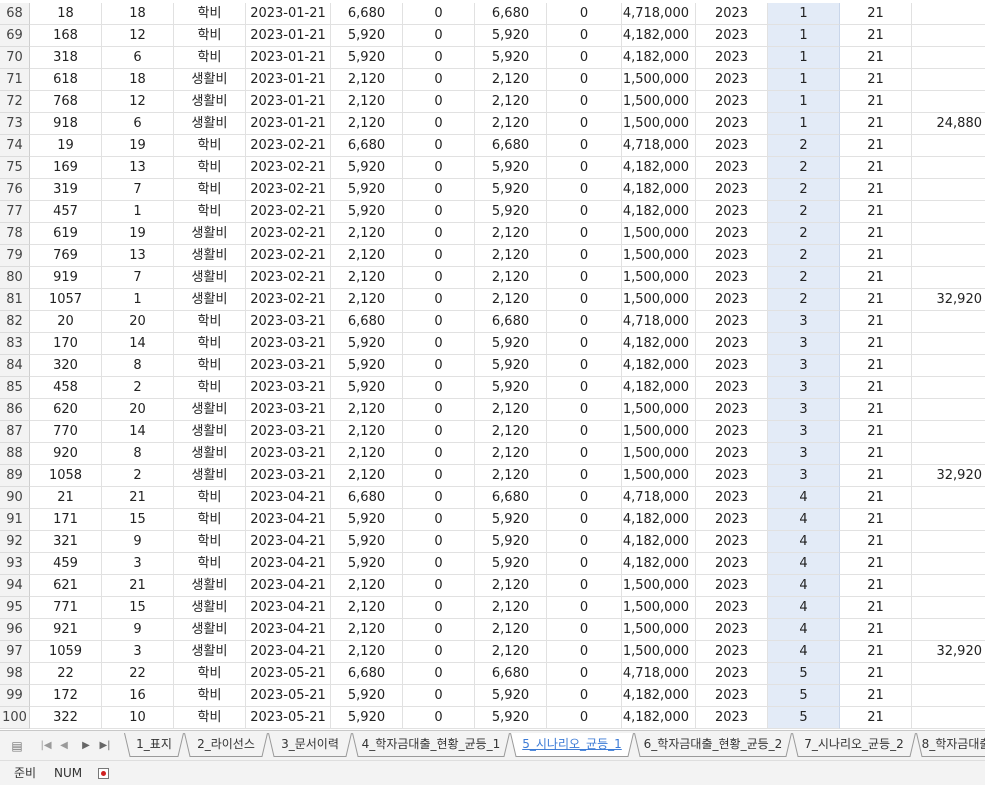 The height and width of the screenshot is (785, 985). I want to click on row-header: 79, so click(15, 256).